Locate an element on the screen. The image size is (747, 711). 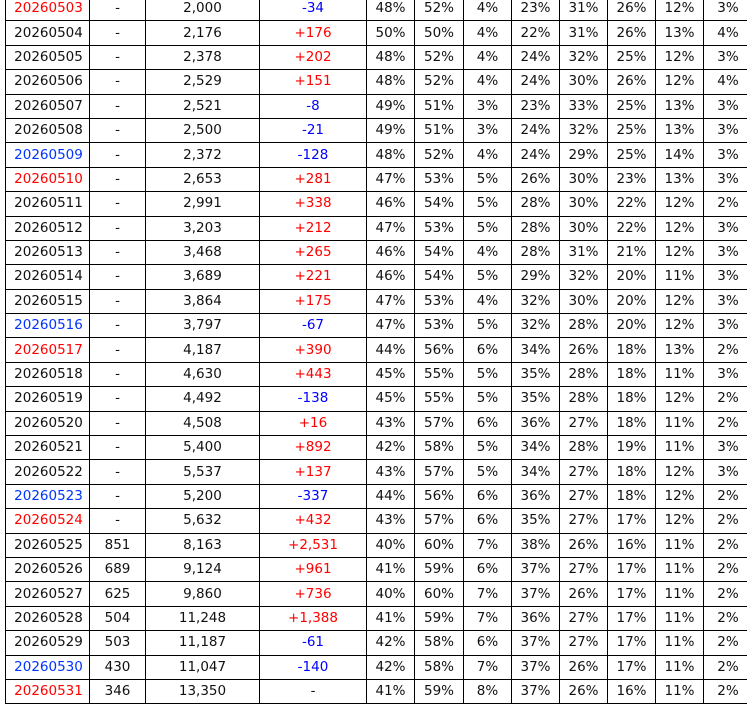
percent-cell: 55% is located at coordinates (439, 374).